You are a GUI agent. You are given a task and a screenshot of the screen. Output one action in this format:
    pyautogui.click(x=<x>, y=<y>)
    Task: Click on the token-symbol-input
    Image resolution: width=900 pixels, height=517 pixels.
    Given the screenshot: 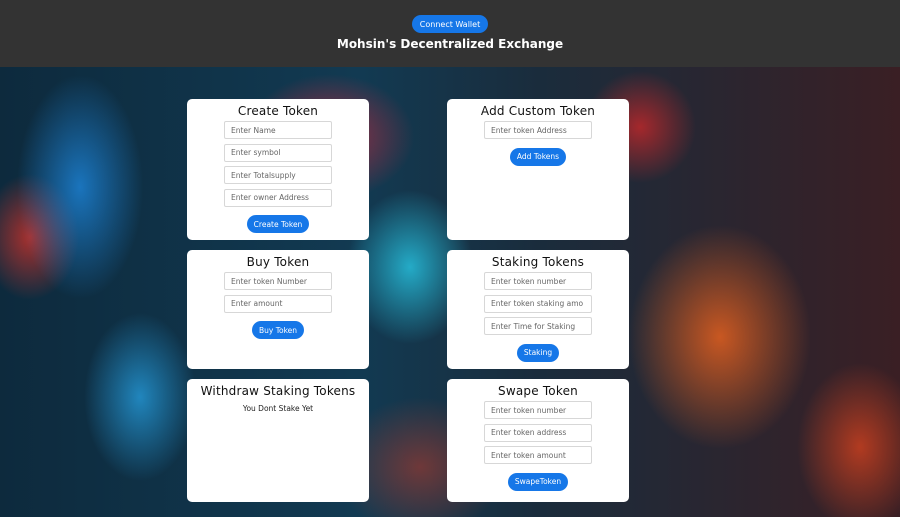 What is the action you would take?
    pyautogui.click(x=278, y=152)
    